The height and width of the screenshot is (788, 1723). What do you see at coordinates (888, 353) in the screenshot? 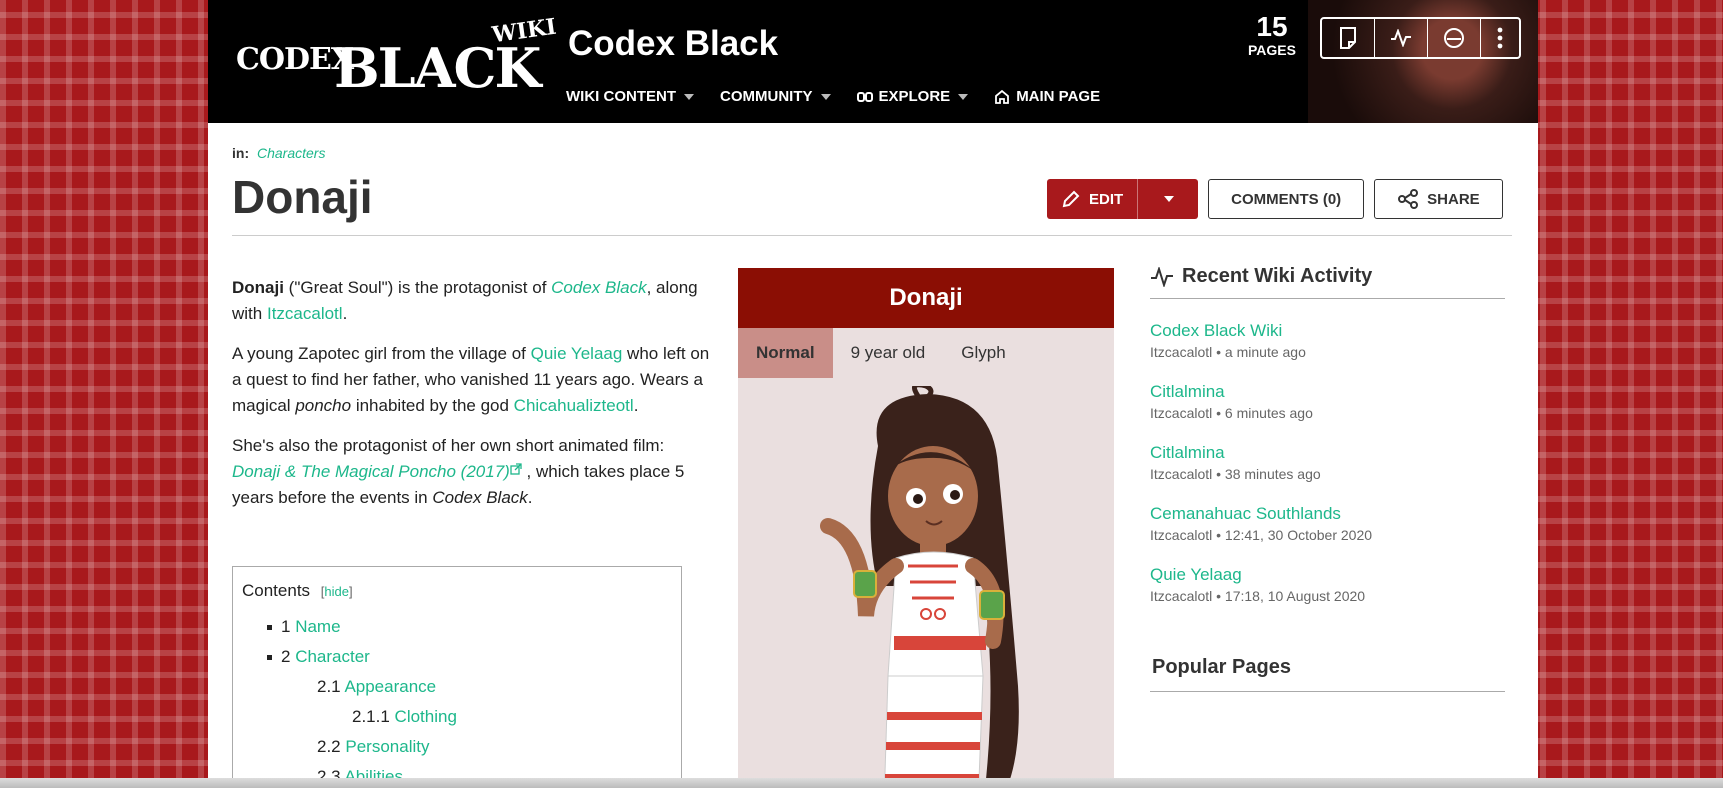
I see `tab-9-year-old: 9 year old` at bounding box center [888, 353].